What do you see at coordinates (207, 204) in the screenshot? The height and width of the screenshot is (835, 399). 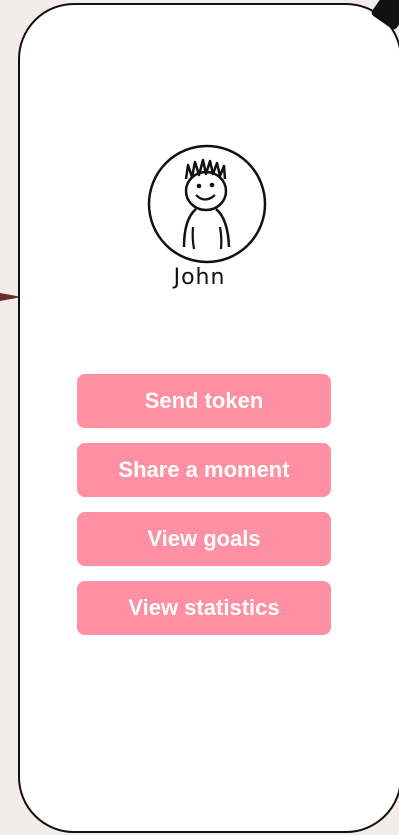 I see `avatar-person-sketch-icon` at bounding box center [207, 204].